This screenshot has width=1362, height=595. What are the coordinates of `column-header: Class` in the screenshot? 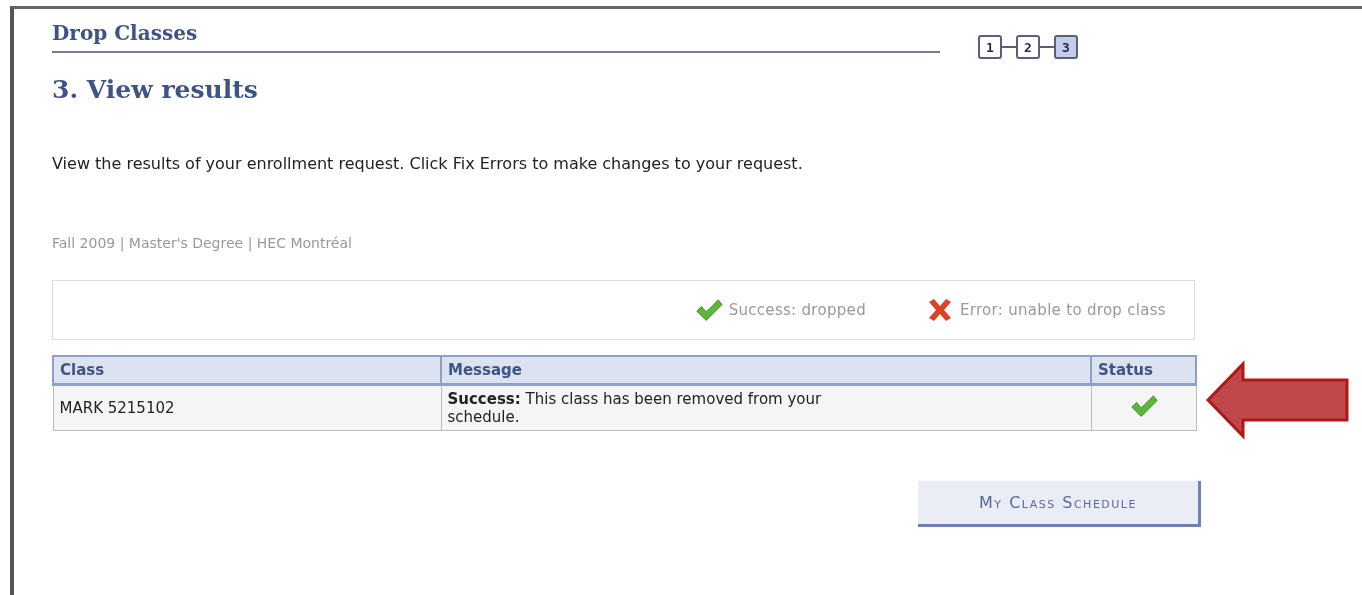 It's located at (247, 370).